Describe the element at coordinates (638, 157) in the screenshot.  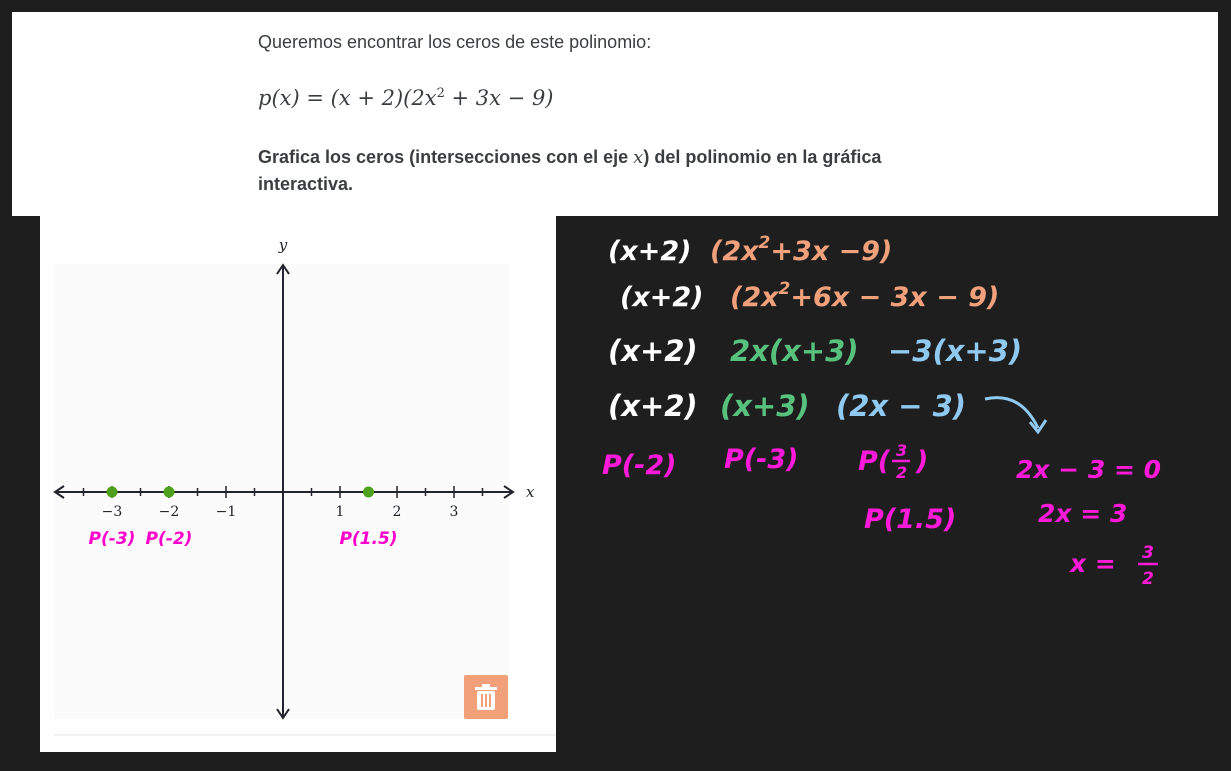
I see `instruction-variable: x` at that location.